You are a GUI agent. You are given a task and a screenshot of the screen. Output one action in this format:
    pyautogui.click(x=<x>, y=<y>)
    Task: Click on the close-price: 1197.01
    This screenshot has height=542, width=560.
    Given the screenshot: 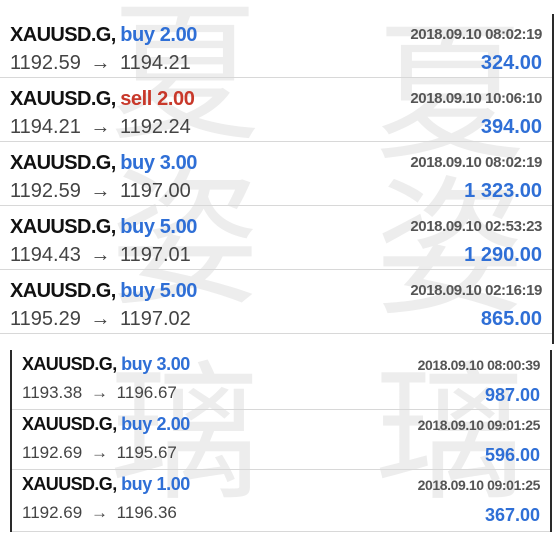 What is the action you would take?
    pyautogui.click(x=155, y=255)
    